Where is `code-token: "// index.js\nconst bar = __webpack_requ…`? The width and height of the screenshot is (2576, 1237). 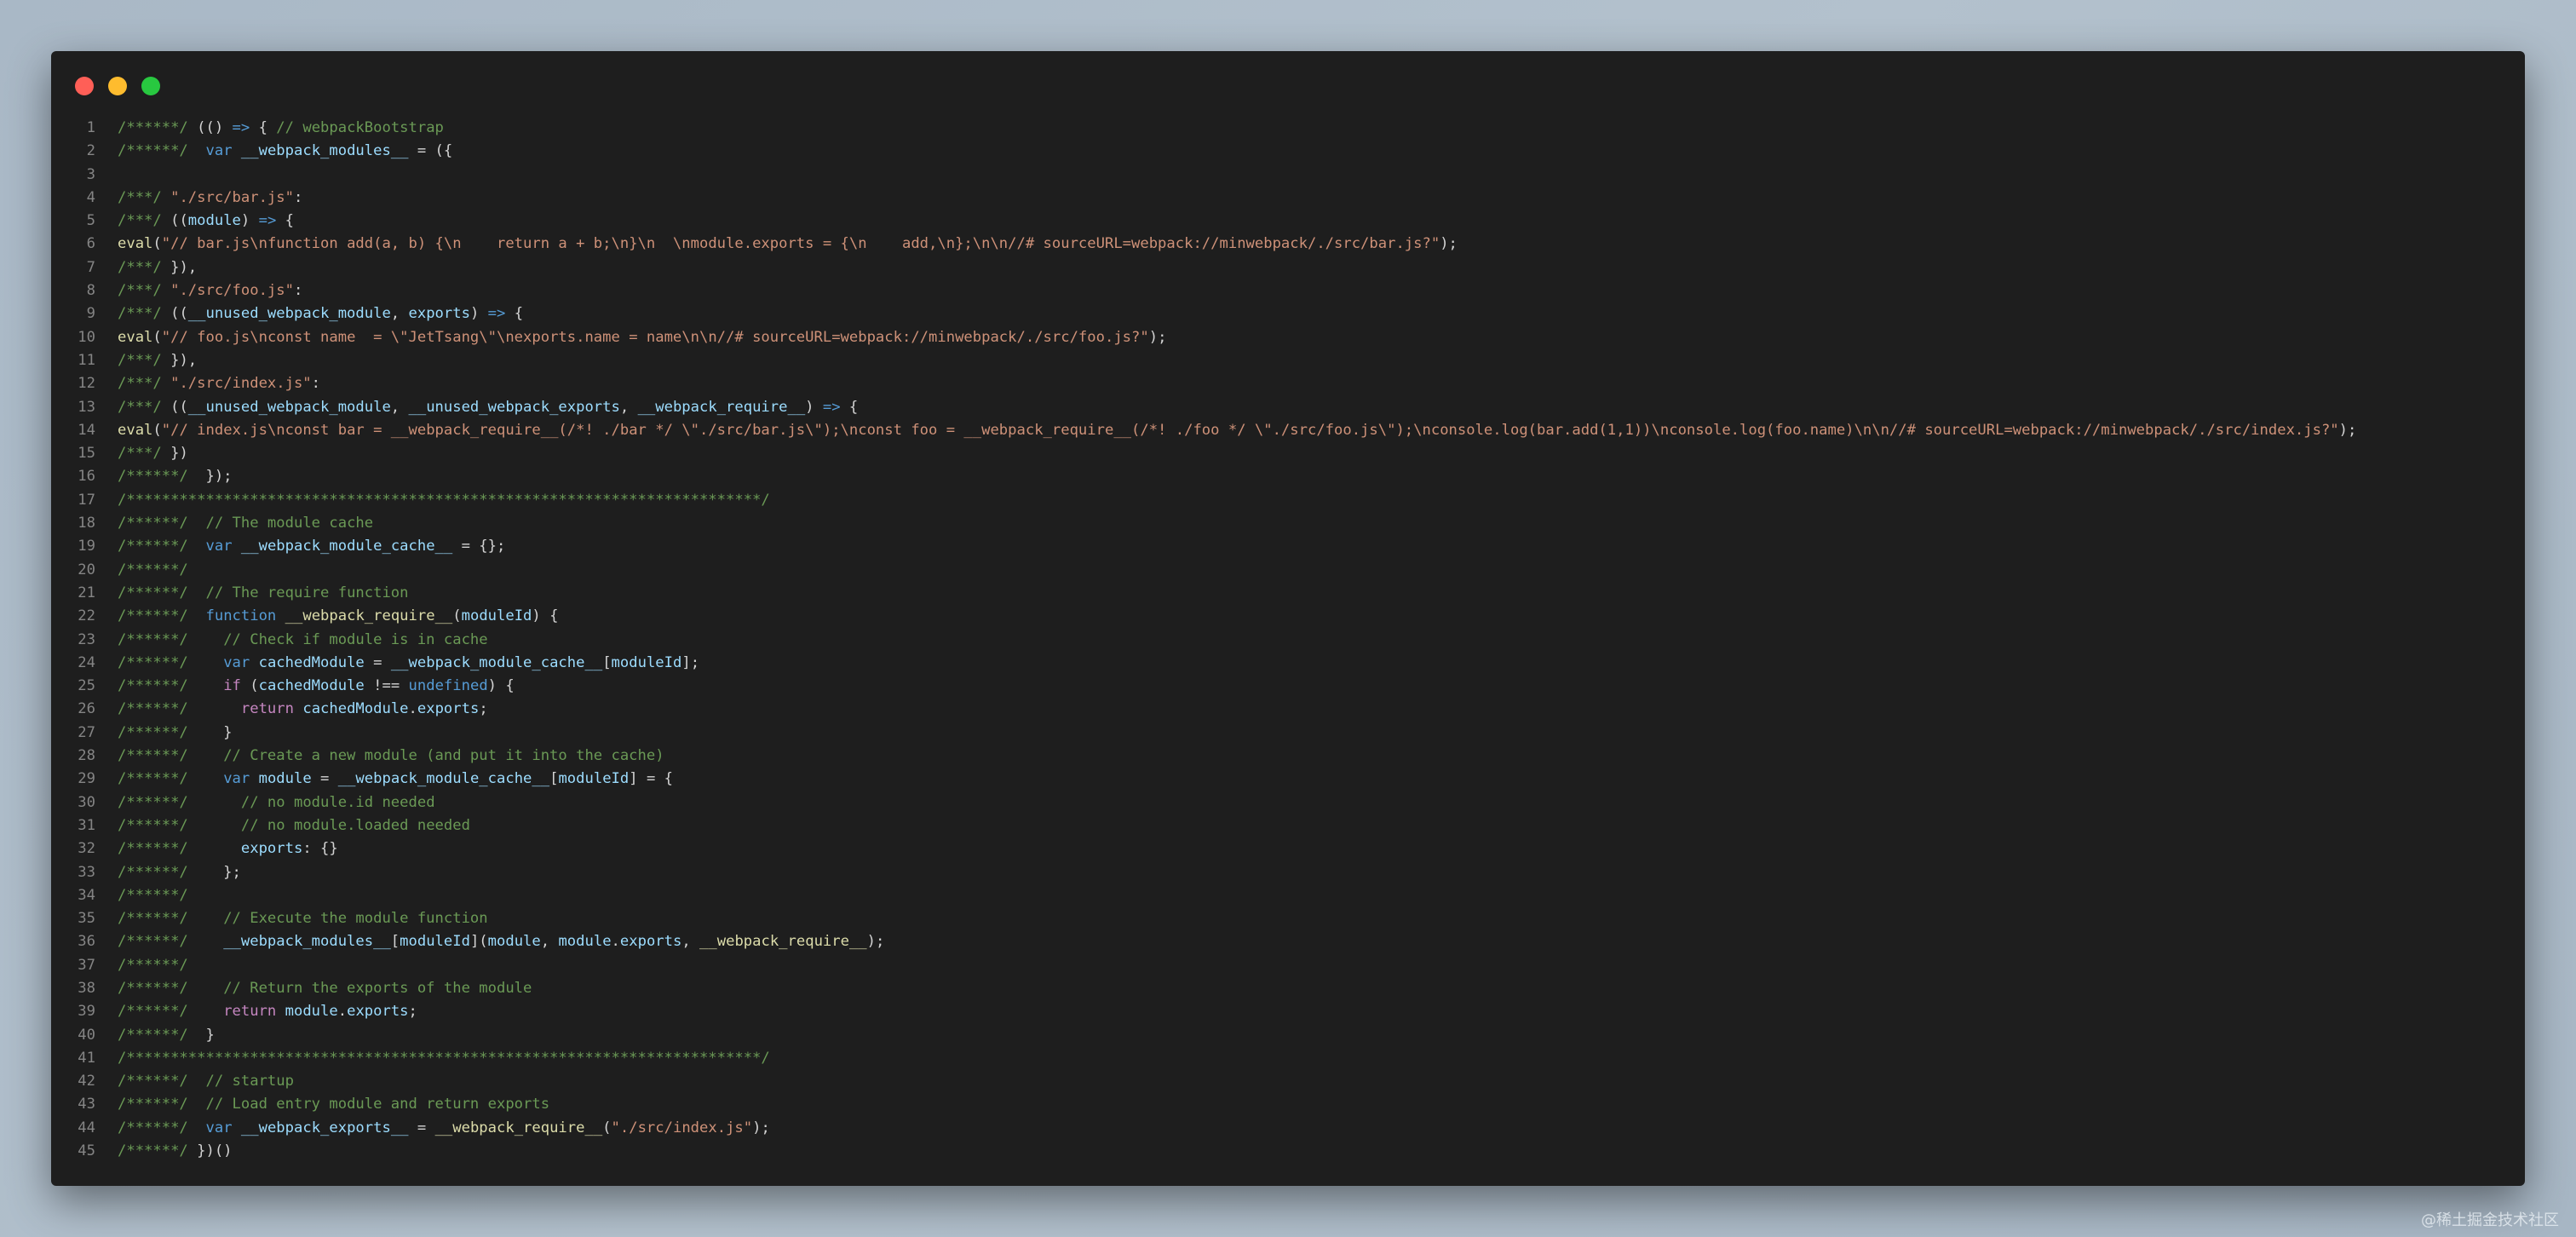 code-token: "// index.js\nconst bar = __webpack_requ… is located at coordinates (1250, 430).